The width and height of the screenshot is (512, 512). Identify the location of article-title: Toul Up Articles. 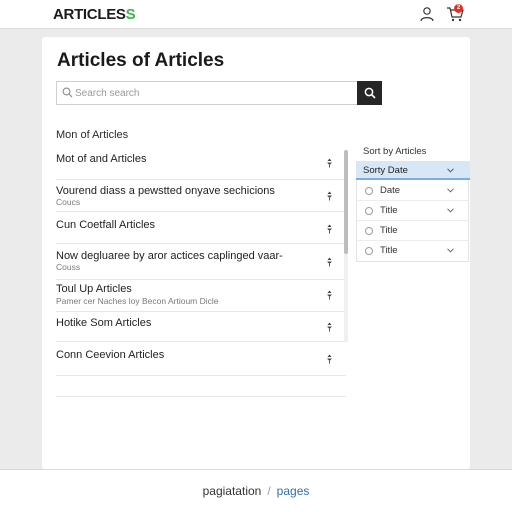
(94, 289).